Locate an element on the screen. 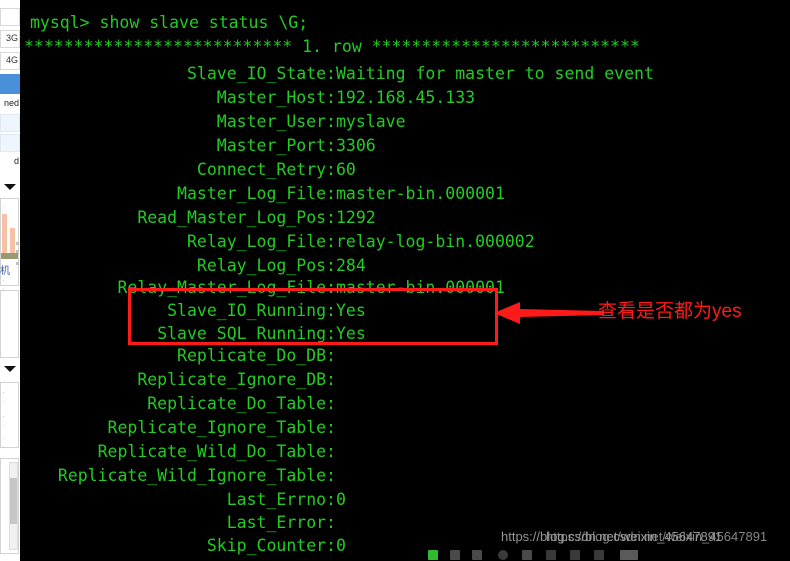 The image size is (790, 561). watermark-secondary: https://blog.csdn.net/weixin_45647891 is located at coordinates (657, 536).